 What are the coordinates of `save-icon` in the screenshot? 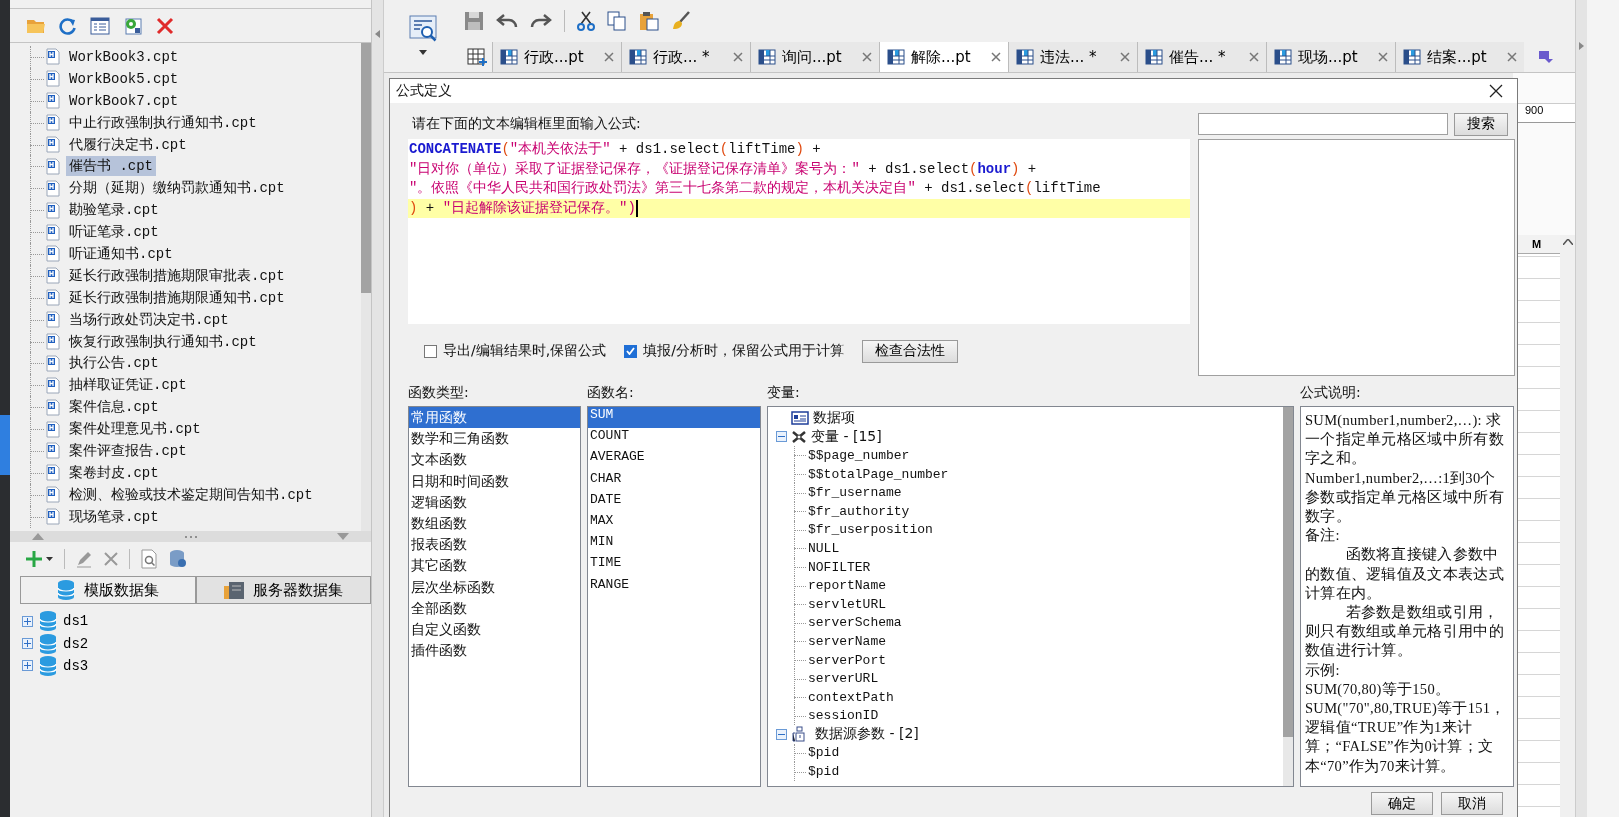 It's located at (474, 21).